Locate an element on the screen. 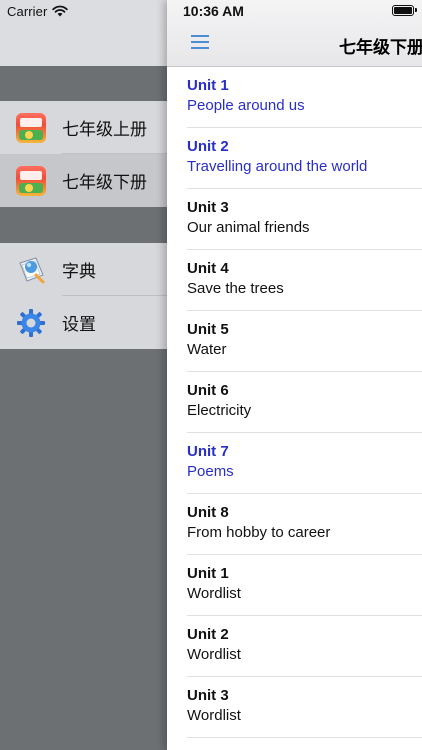 This screenshot has height=750, width=422. menu-item-book-2: 七年级下册 is located at coordinates (83, 180).